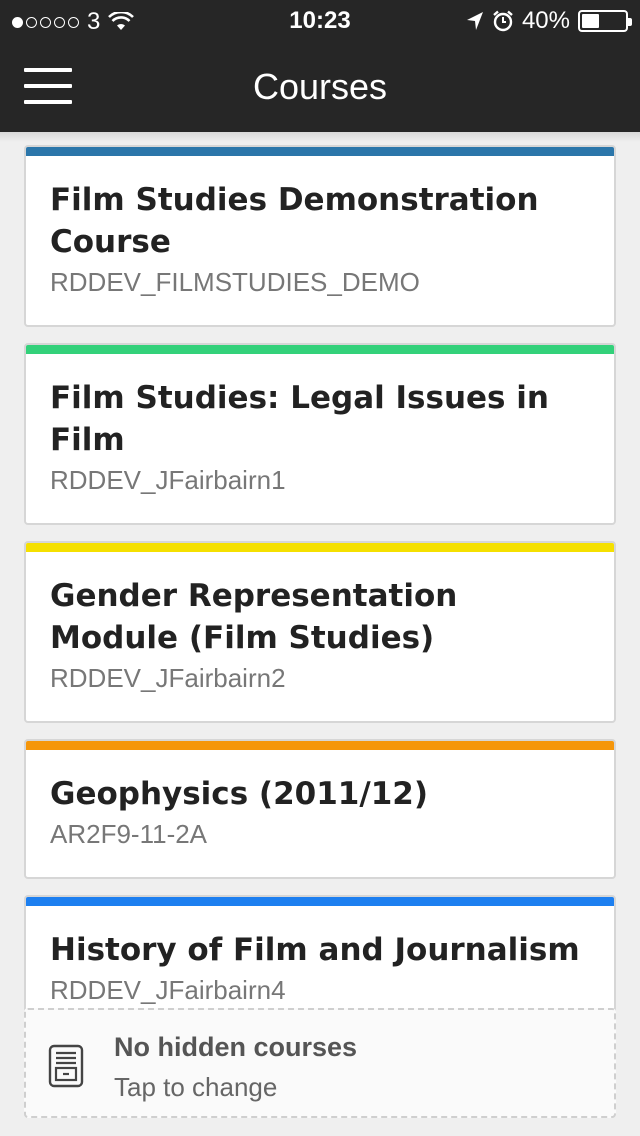 The width and height of the screenshot is (640, 1136). What do you see at coordinates (66, 1066) in the screenshot?
I see `archive-icon` at bounding box center [66, 1066].